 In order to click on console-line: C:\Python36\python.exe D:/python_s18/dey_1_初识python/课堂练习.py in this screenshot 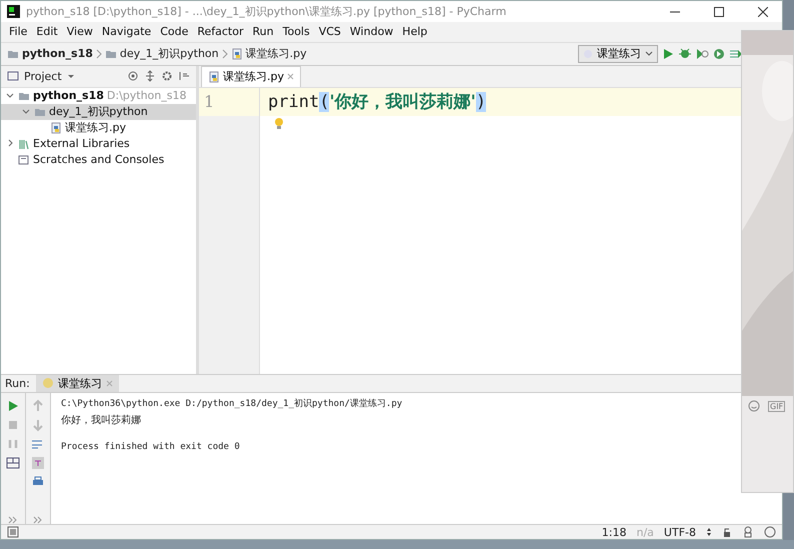, I will do `click(231, 404)`.